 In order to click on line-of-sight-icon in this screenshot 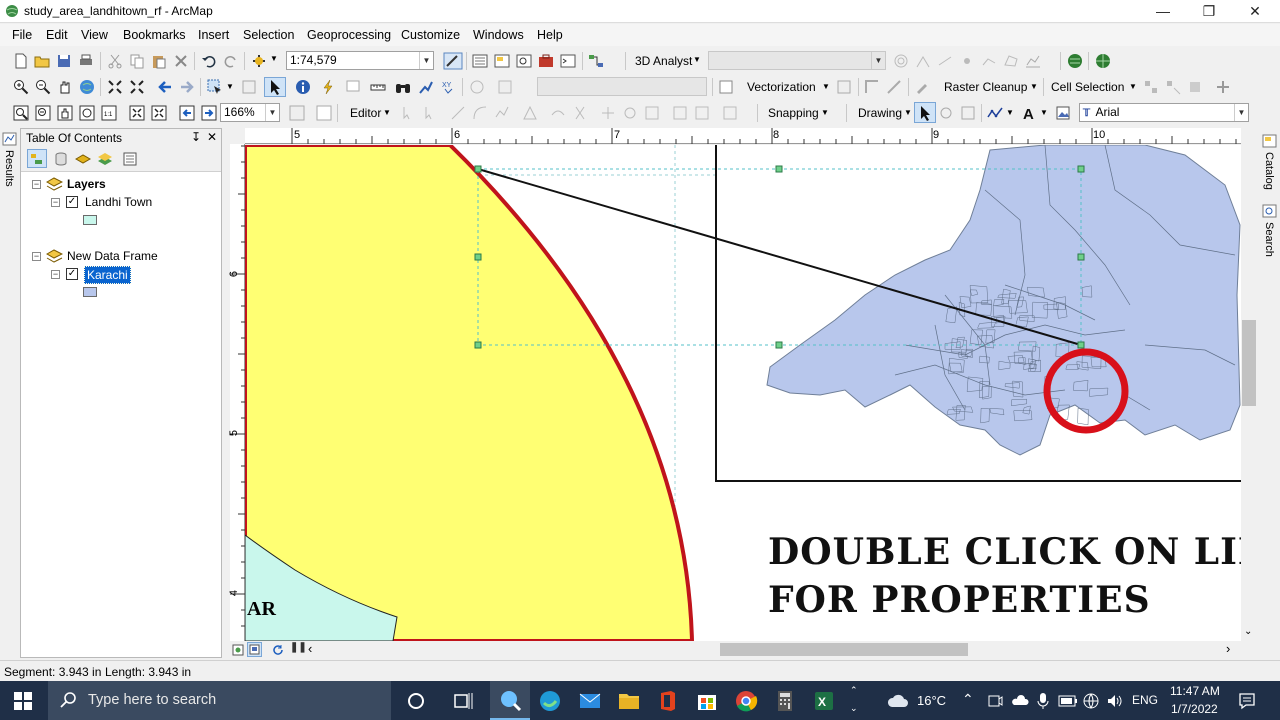, I will do `click(945, 61)`.